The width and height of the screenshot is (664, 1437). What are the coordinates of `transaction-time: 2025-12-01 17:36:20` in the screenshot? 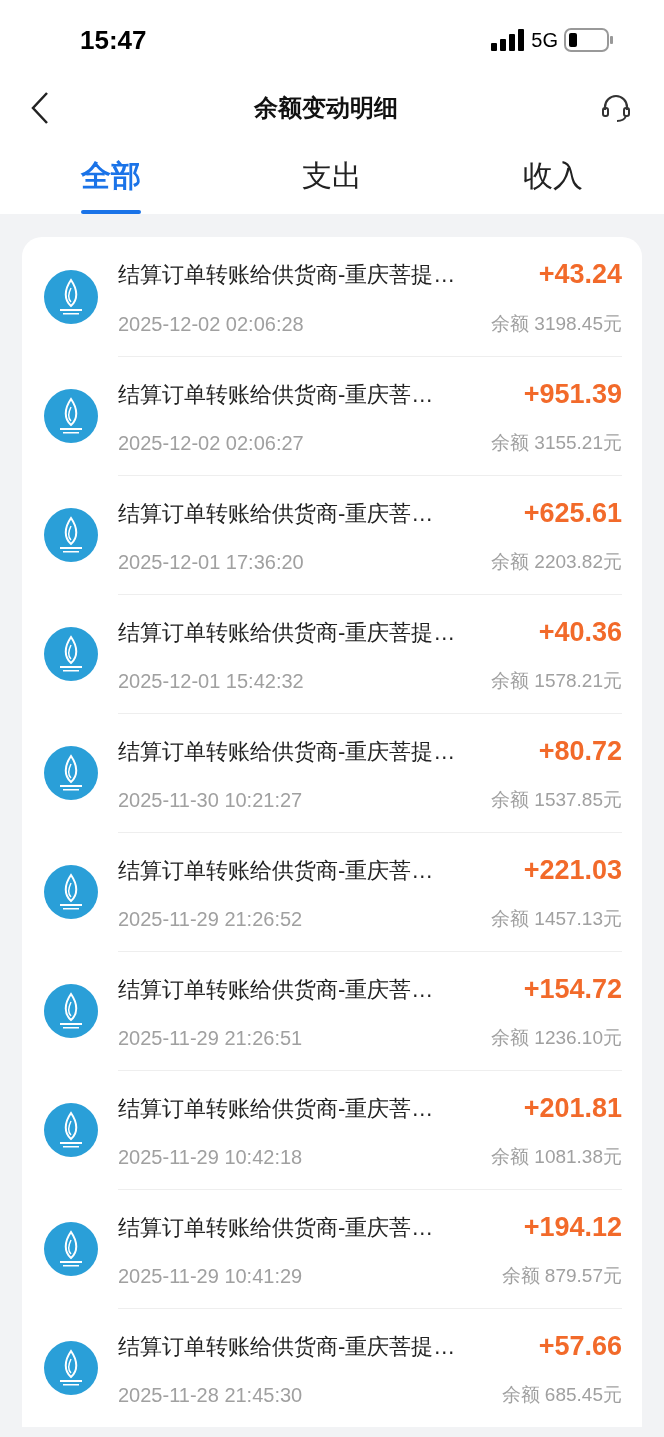 It's located at (211, 563).